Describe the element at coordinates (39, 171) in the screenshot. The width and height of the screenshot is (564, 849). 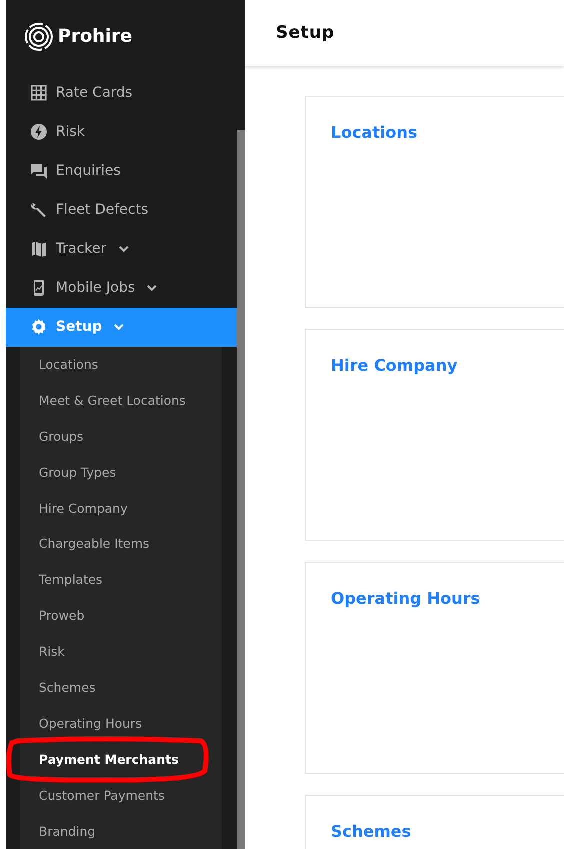
I see `chat-icon` at that location.